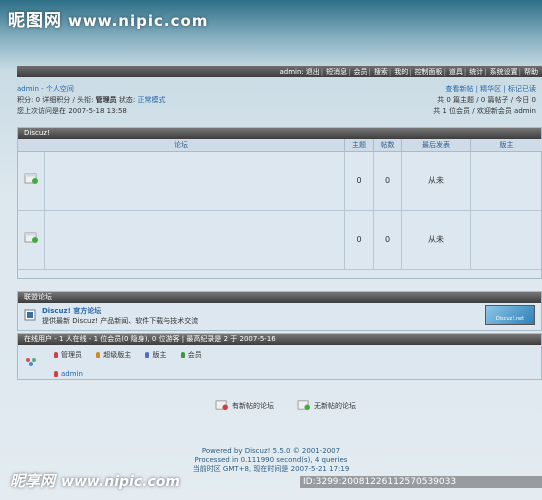  Describe the element at coordinates (134, 355) in the screenshot. I see `user-legend: 管理员 超级版主 版主 会员` at that location.